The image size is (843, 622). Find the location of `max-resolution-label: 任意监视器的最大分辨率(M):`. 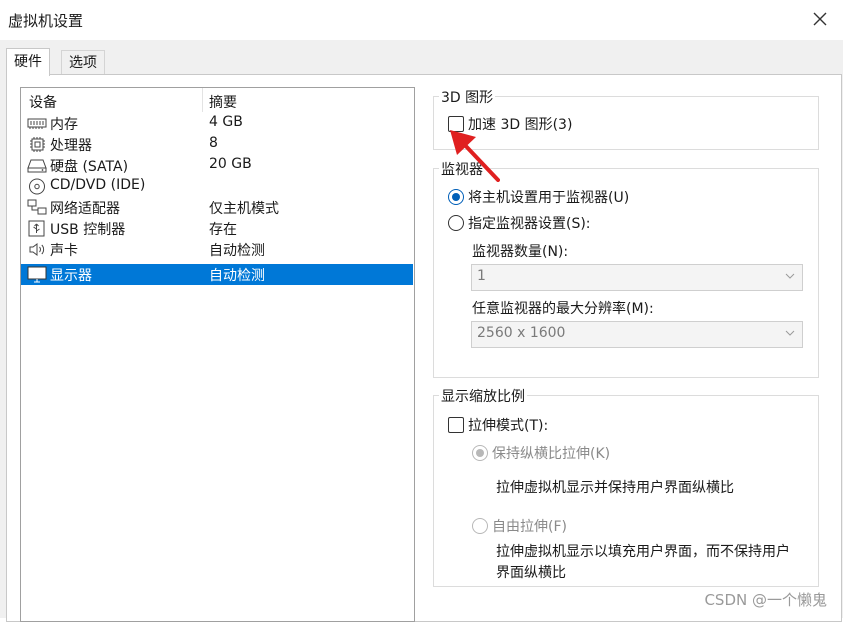

max-resolution-label: 任意监视器的最大分辨率(M): is located at coordinates (563, 309).